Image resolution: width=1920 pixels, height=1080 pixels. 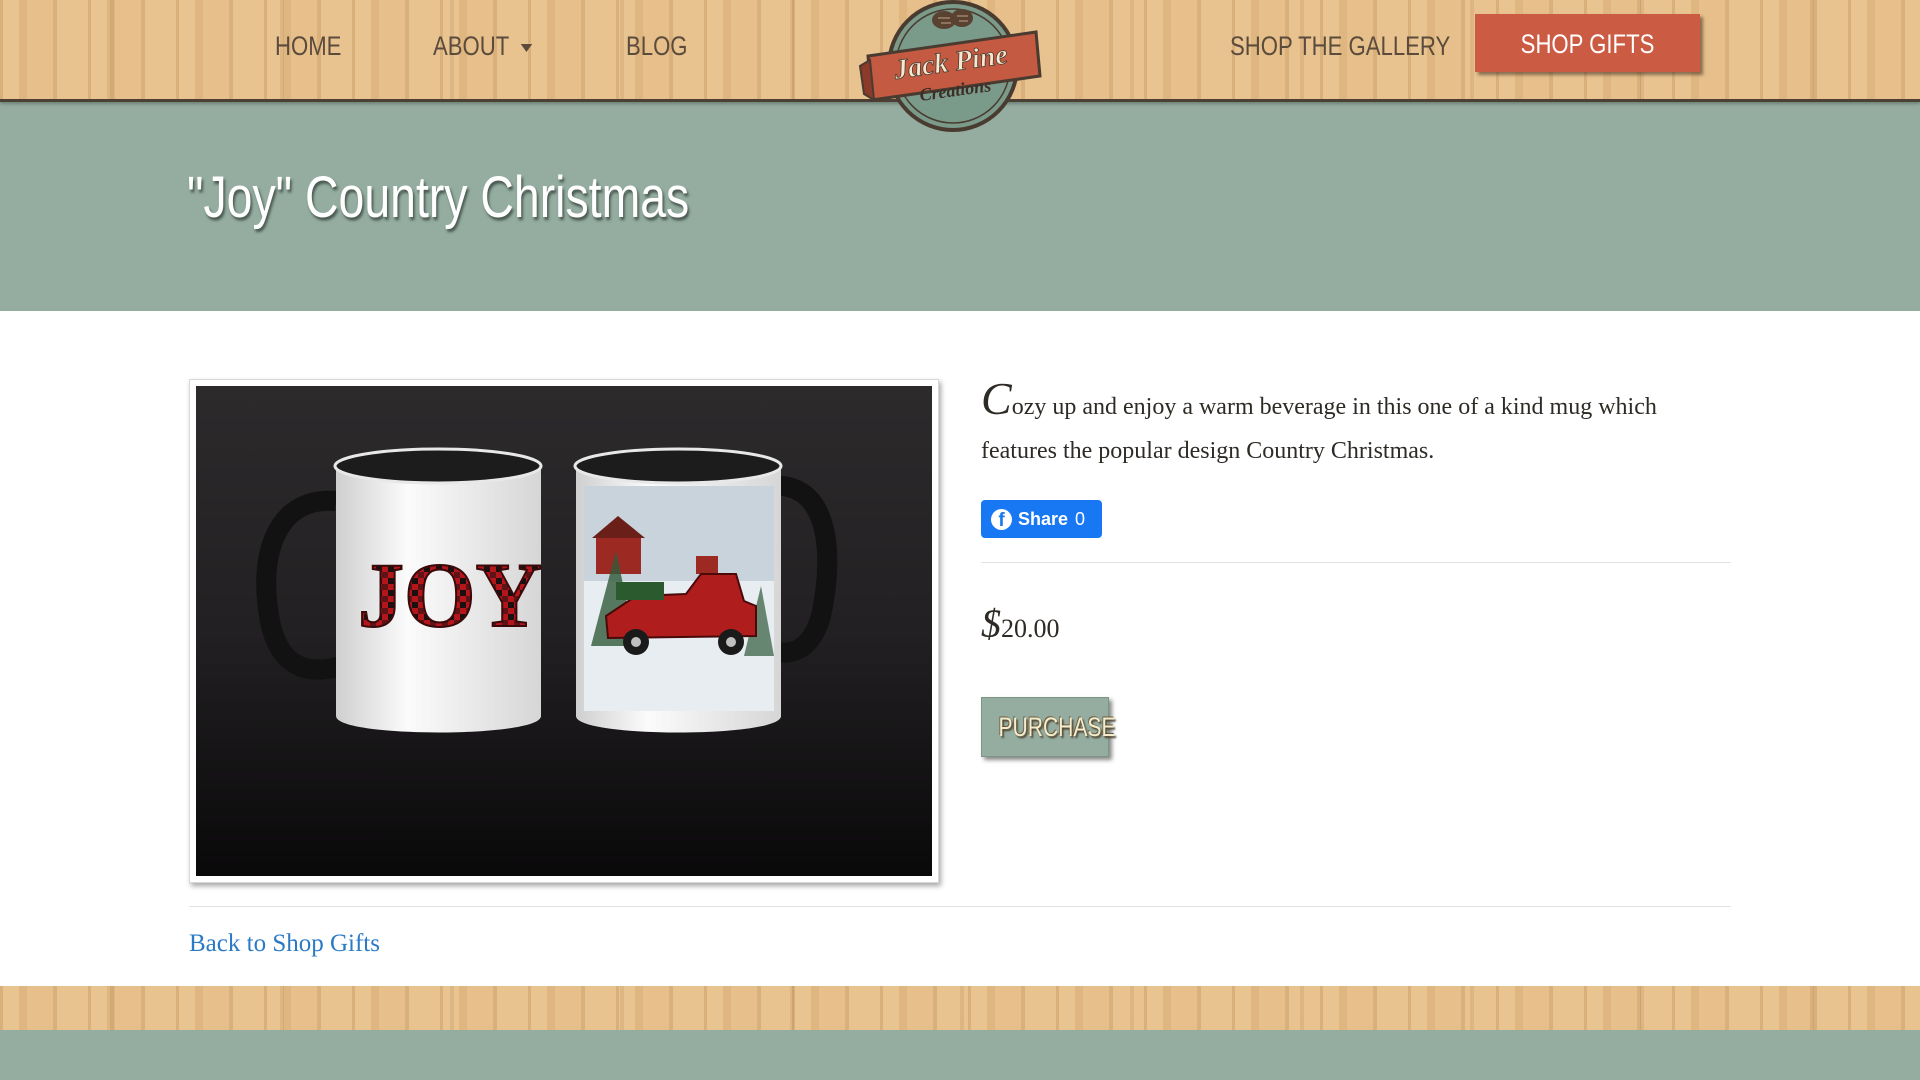 I want to click on product-price: $20.00, so click(x=1020, y=623).